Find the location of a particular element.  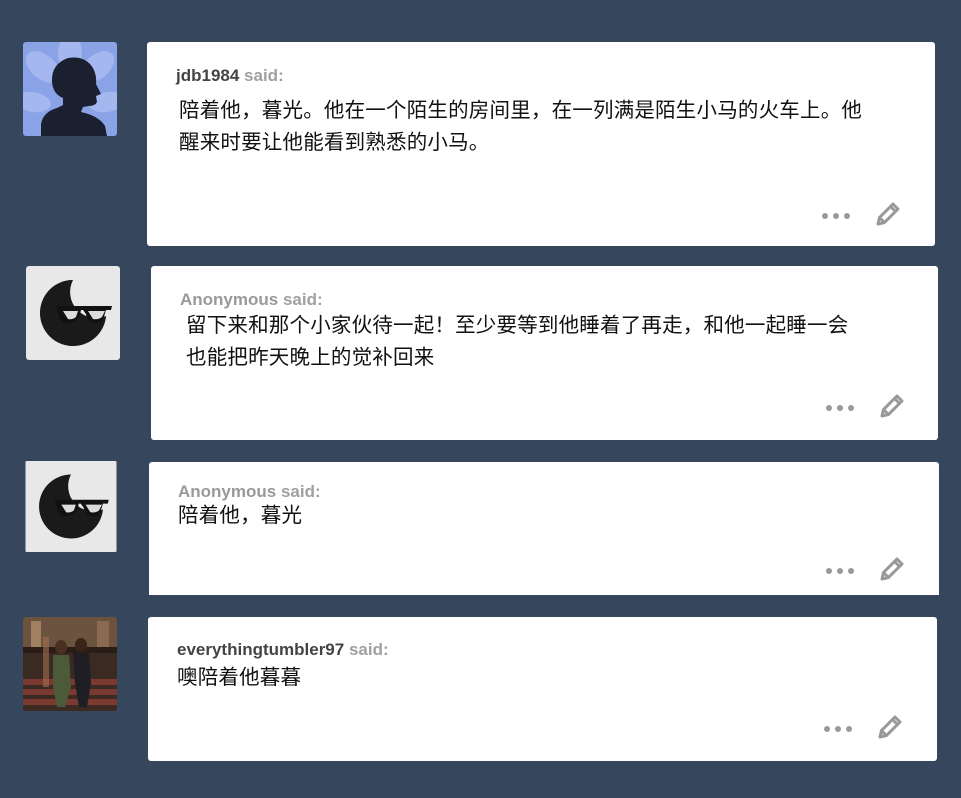

silhouette-avatar is located at coordinates (70, 89).